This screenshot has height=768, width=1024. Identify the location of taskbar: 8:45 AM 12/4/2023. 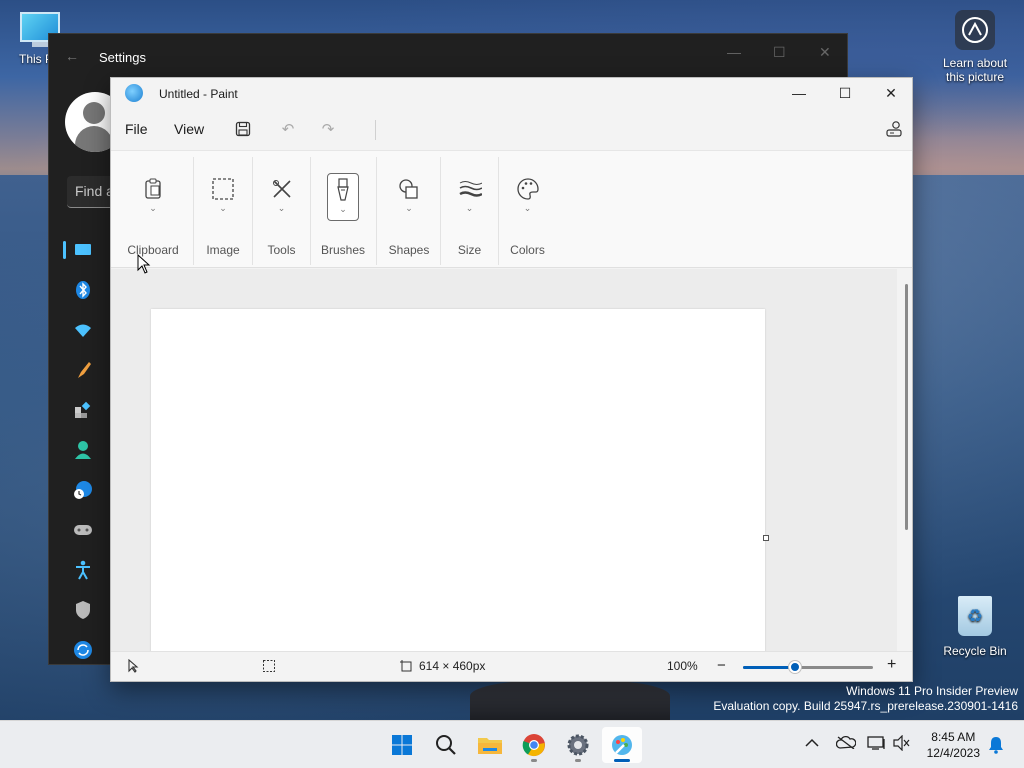
(512, 744).